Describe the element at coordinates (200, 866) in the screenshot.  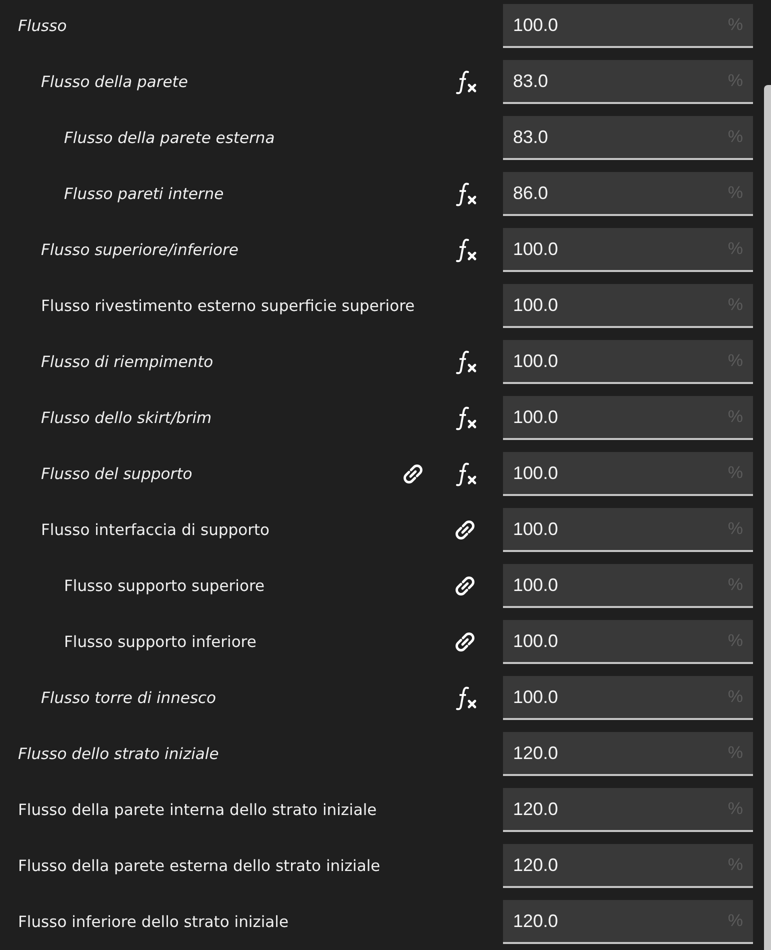
I see `setting-label: Flusso della parete esterna dello strato iniziale` at that location.